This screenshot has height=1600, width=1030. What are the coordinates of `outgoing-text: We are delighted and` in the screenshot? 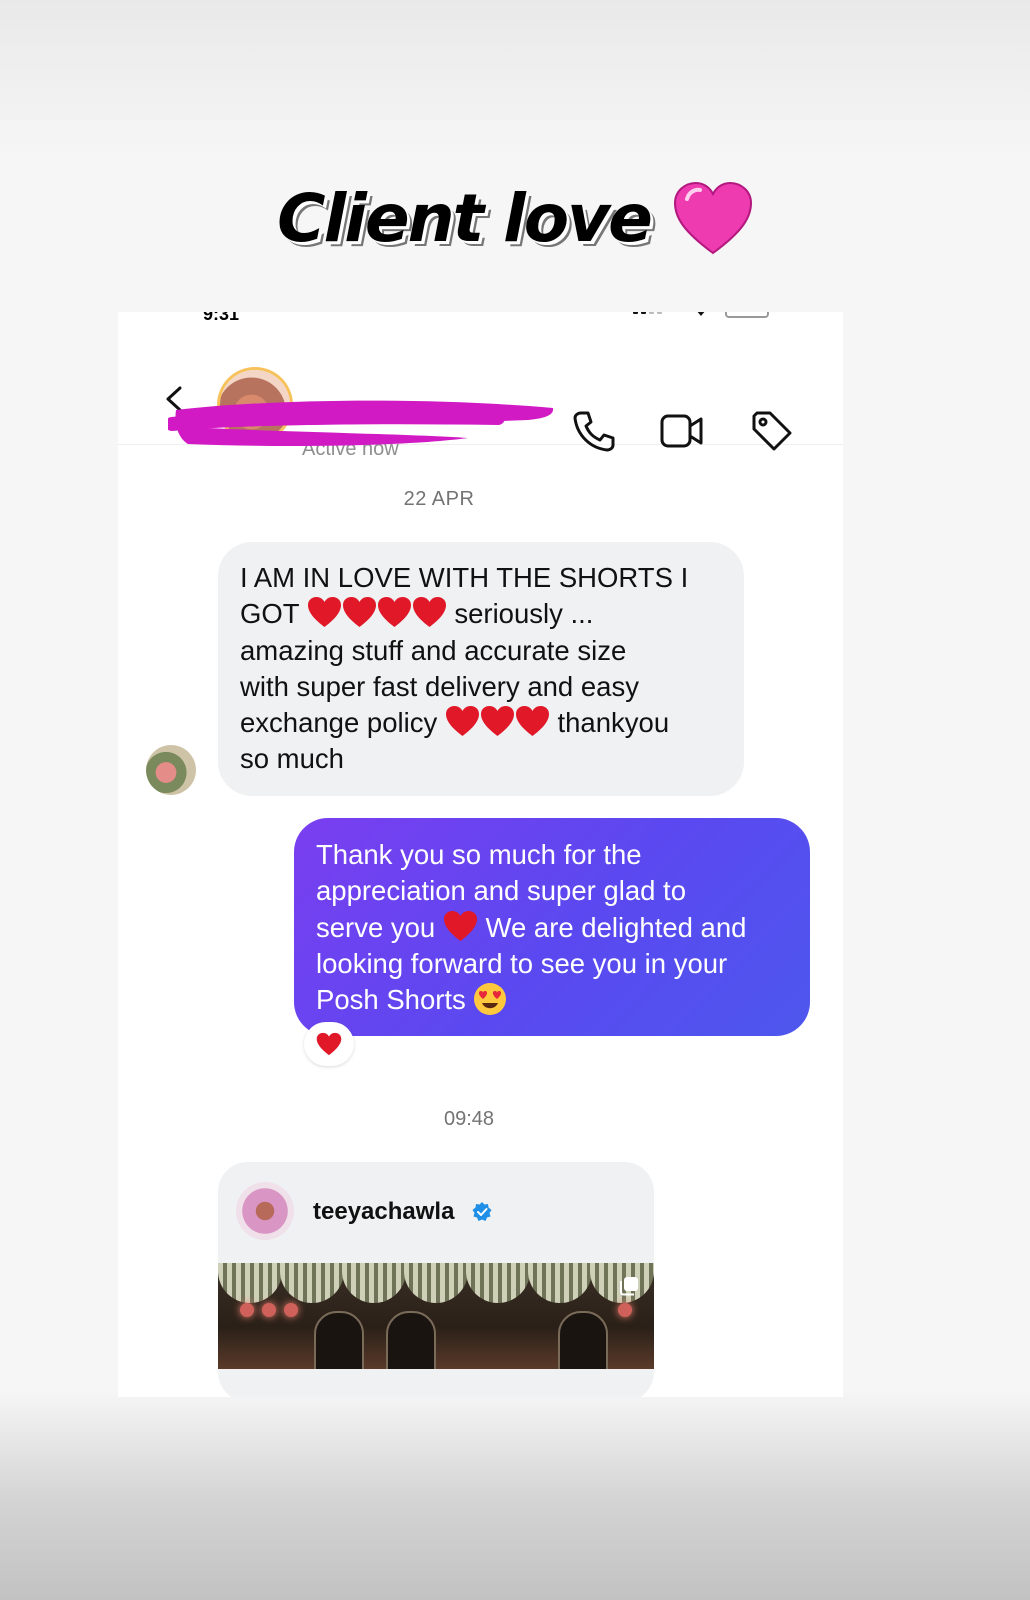 It's located at (616, 927).